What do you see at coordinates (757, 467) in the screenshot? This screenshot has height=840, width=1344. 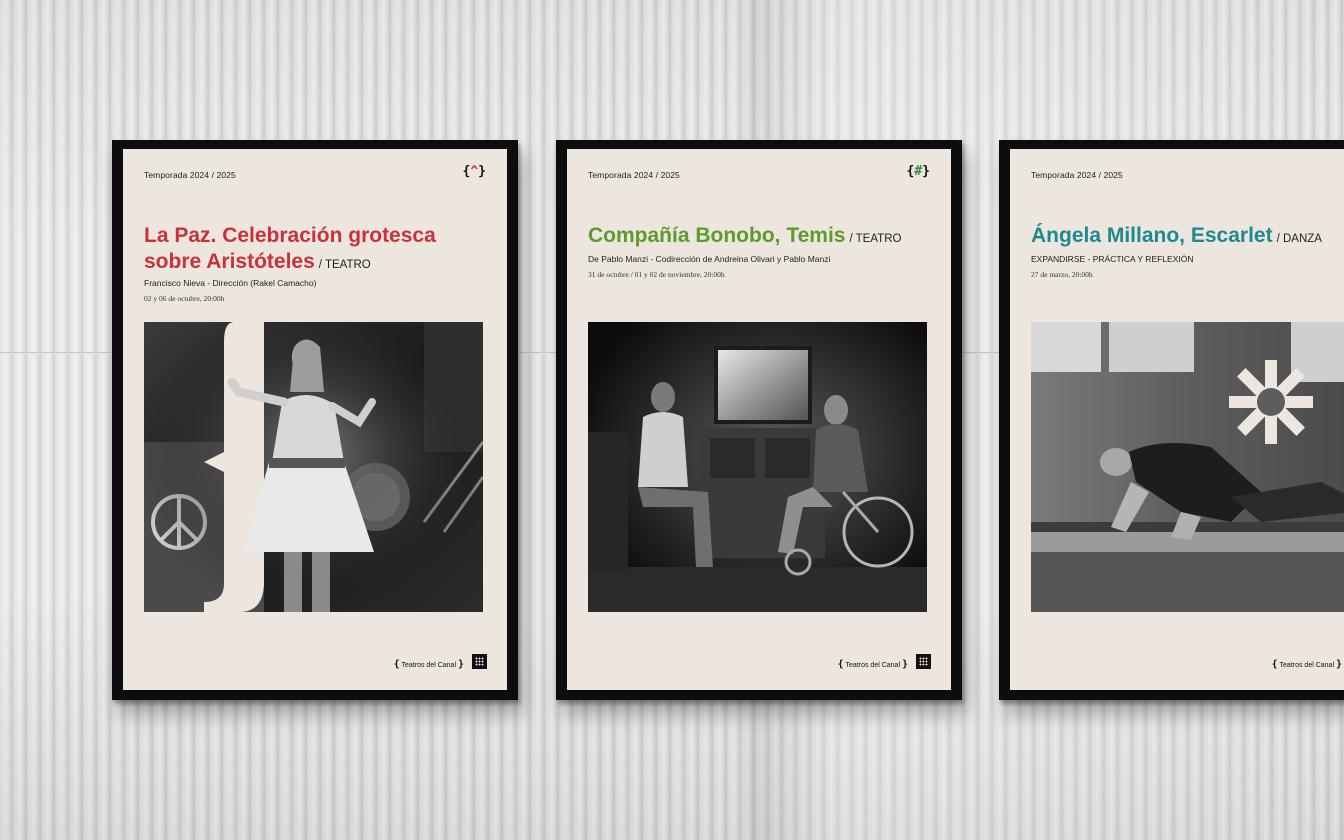 I see `stage-photo-two-actors` at bounding box center [757, 467].